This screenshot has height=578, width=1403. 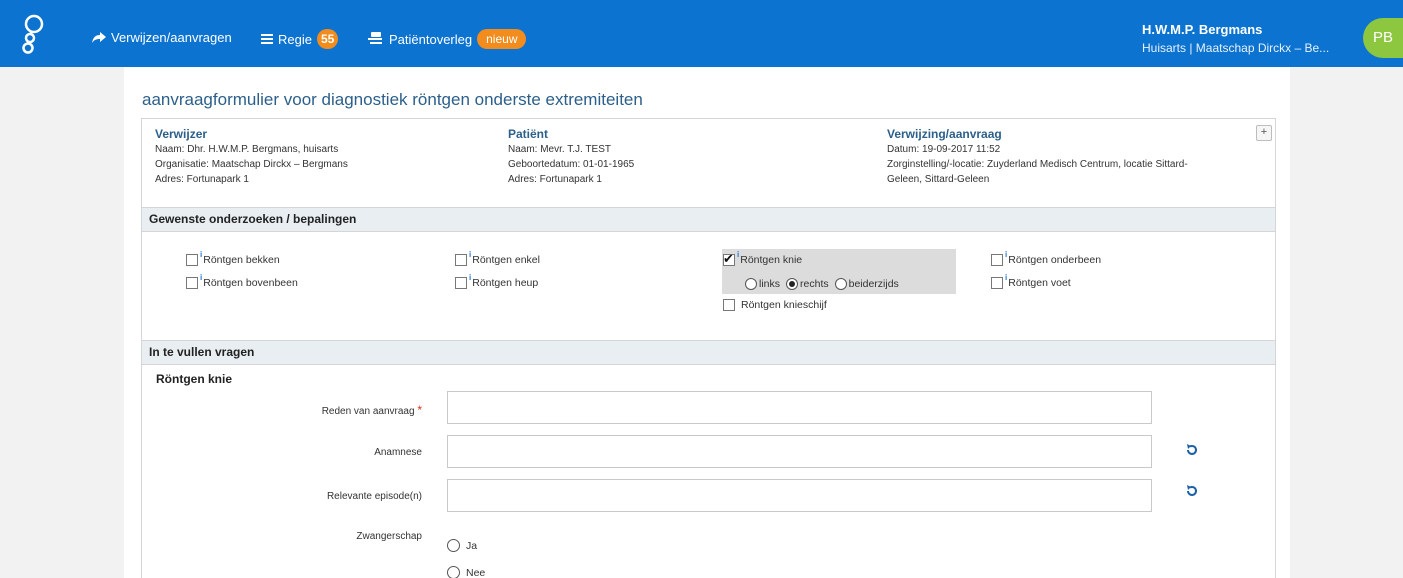 I want to click on radio-beiderzijds, so click(x=840, y=284).